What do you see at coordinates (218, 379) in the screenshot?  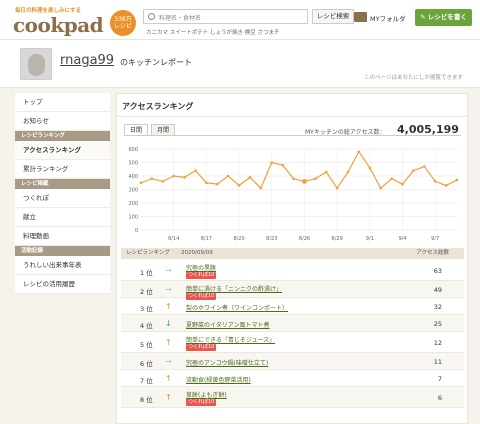 I see `recipe-title-link: 流動食(緑黄色野菜活用)` at bounding box center [218, 379].